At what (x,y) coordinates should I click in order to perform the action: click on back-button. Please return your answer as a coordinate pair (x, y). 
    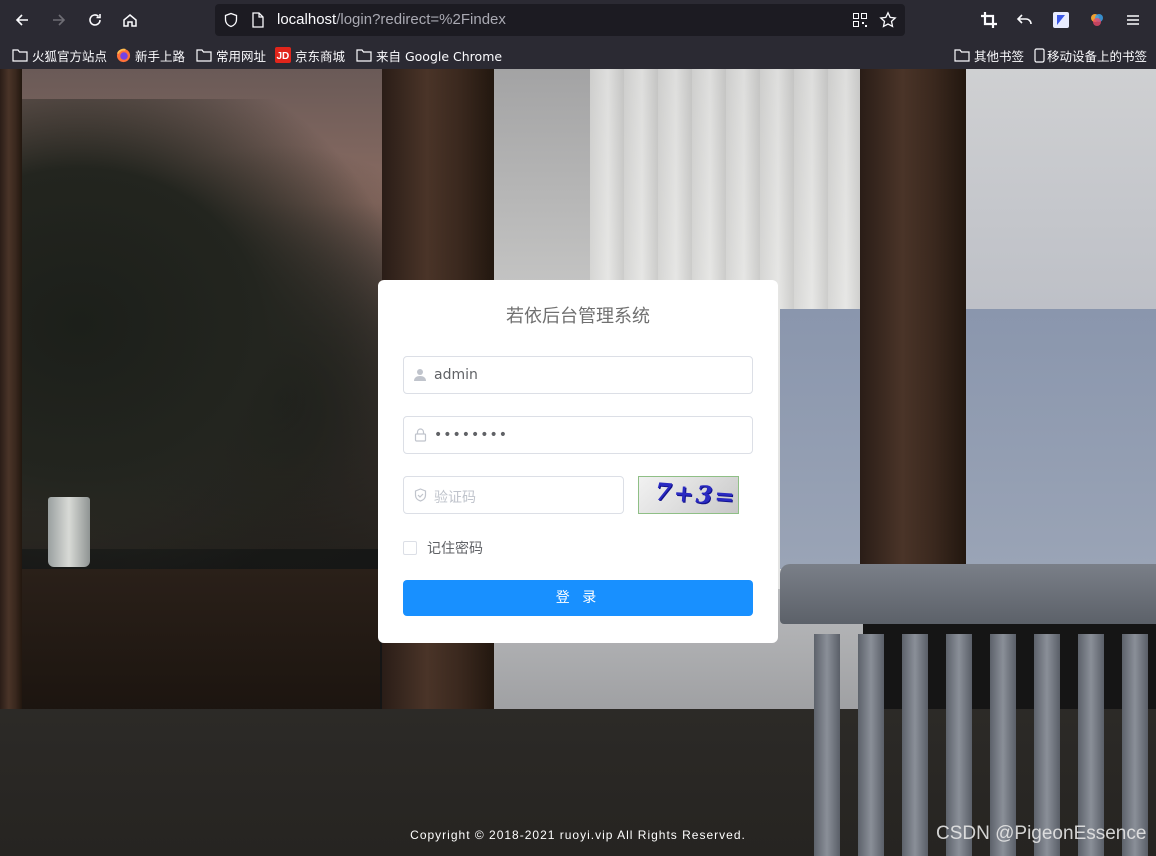
    Looking at the image, I should click on (22, 20).